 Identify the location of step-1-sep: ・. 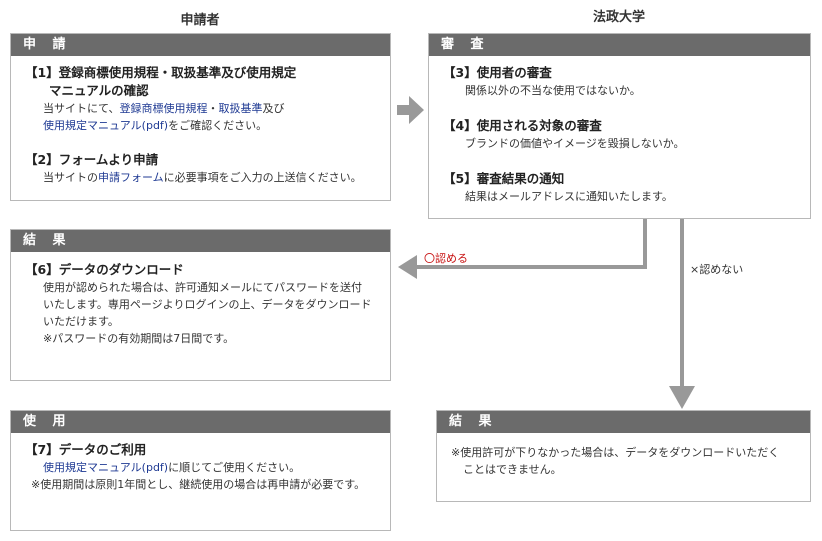
(213, 108).